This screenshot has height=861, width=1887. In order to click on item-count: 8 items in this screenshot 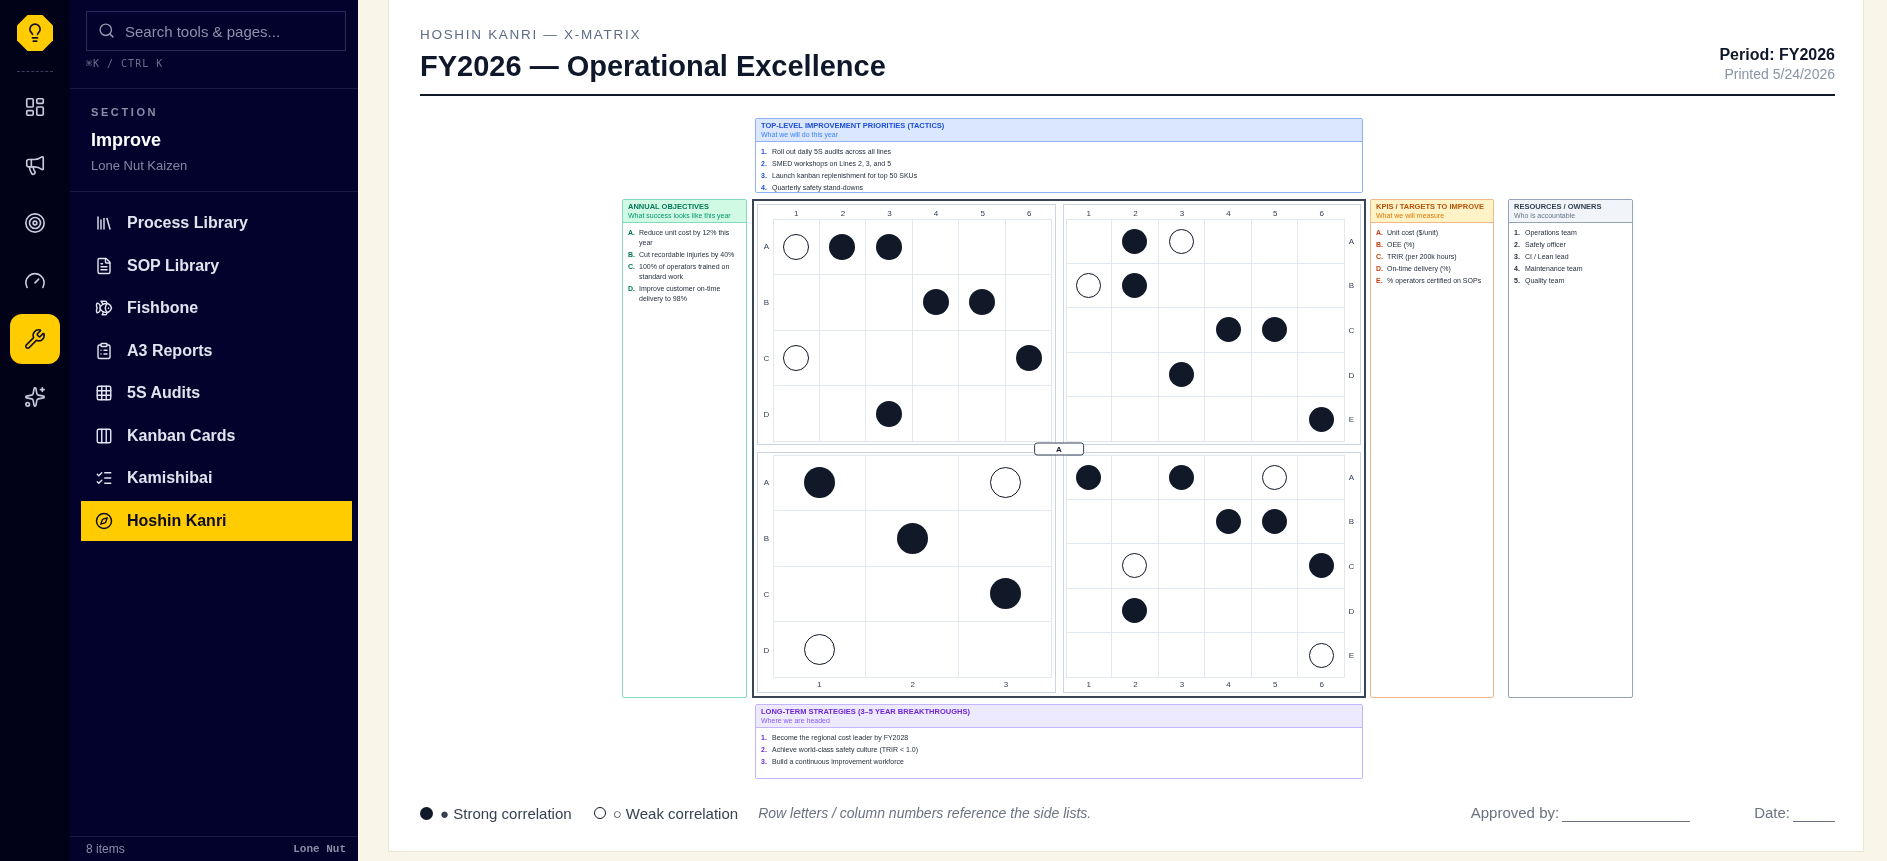, I will do `click(105, 849)`.